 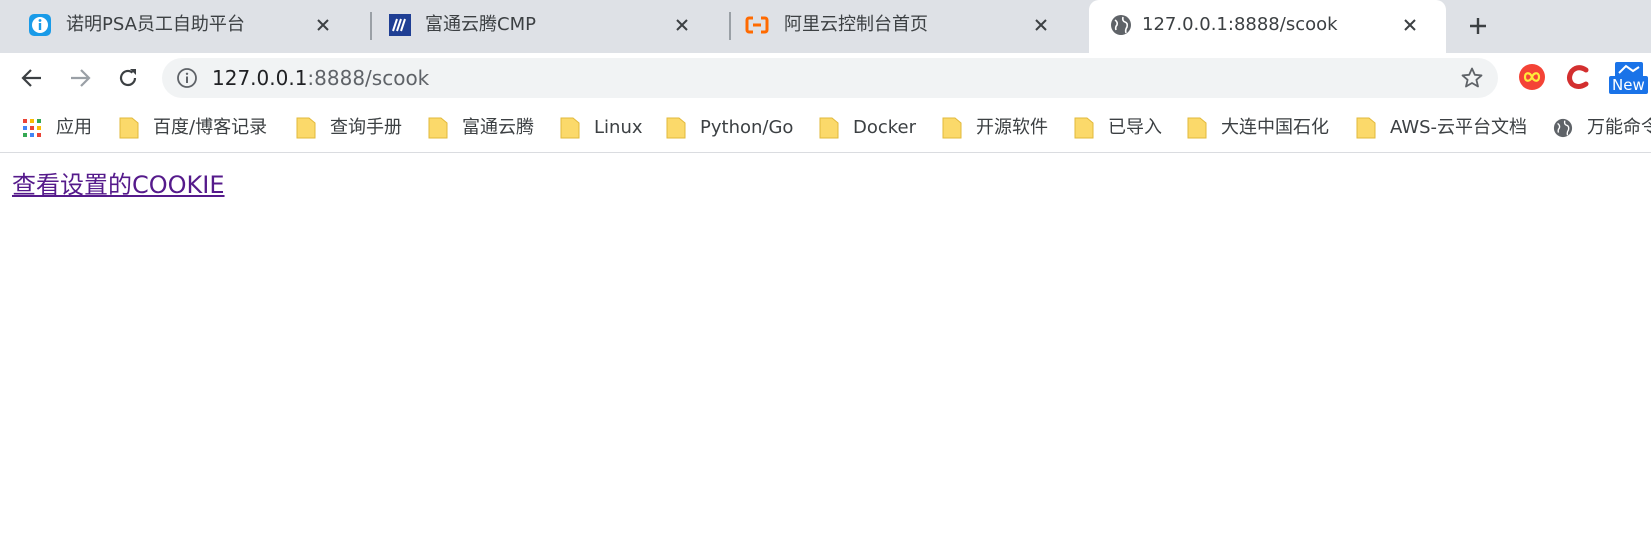 I want to click on url-path: :8888/scook, so click(x=368, y=78).